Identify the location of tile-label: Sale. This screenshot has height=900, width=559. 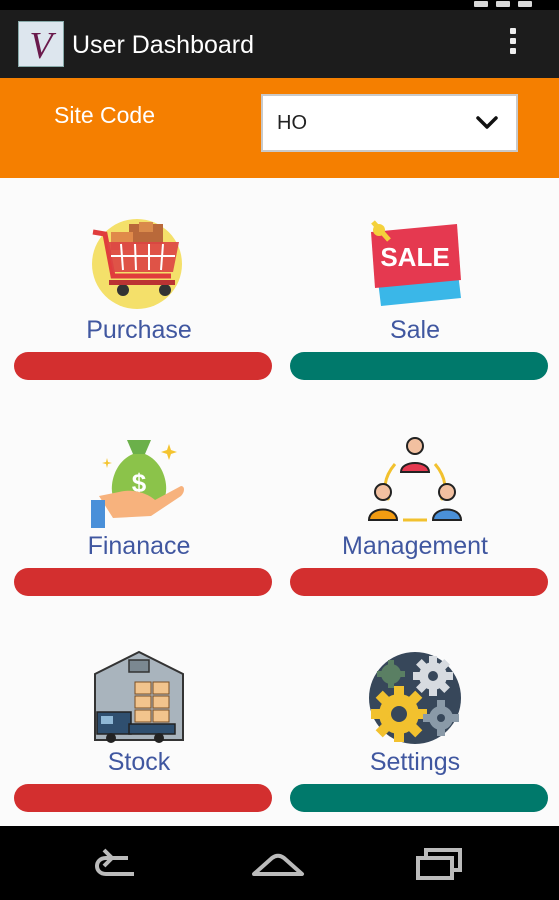
(415, 330).